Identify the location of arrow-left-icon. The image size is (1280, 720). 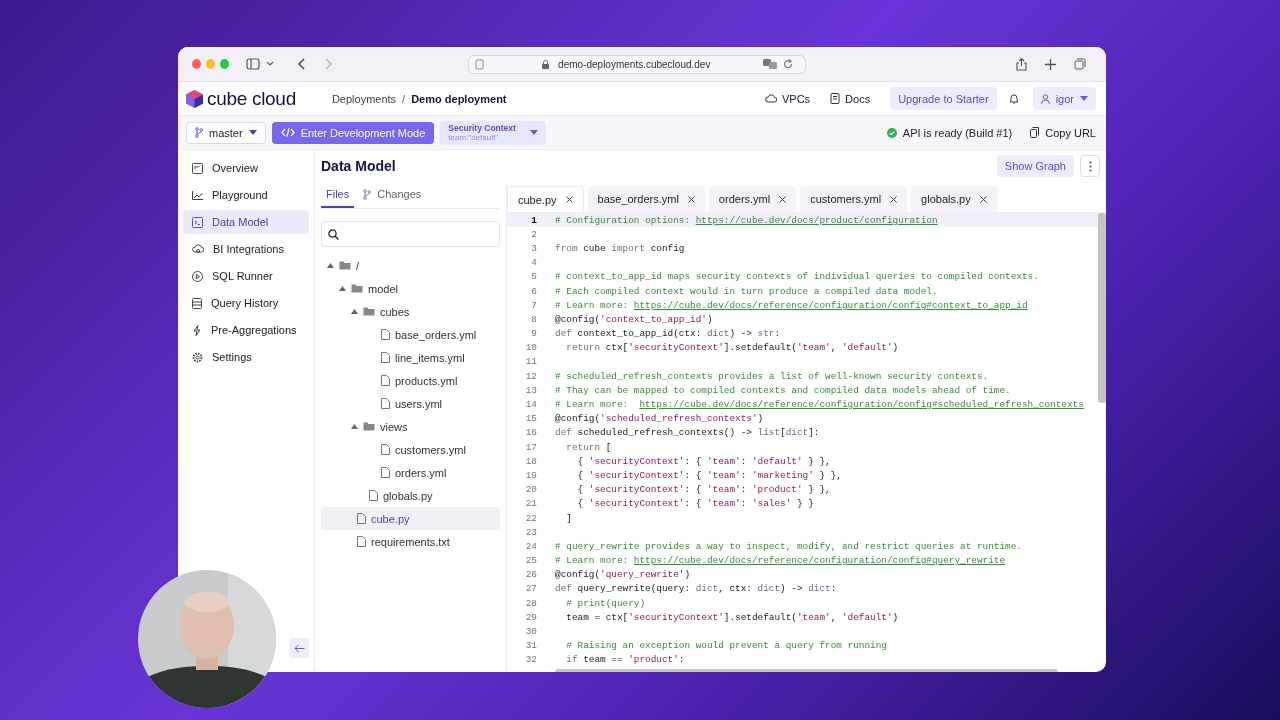
(299, 648).